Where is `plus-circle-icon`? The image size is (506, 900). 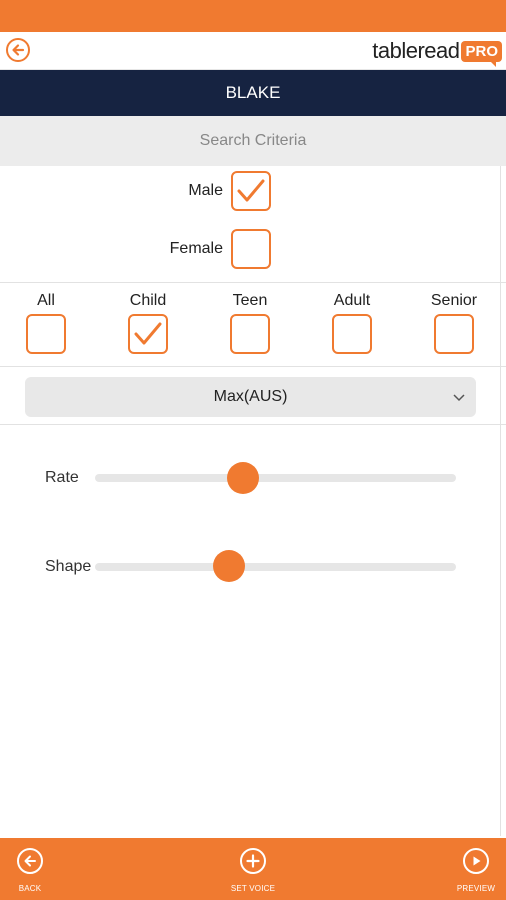 plus-circle-icon is located at coordinates (253, 861).